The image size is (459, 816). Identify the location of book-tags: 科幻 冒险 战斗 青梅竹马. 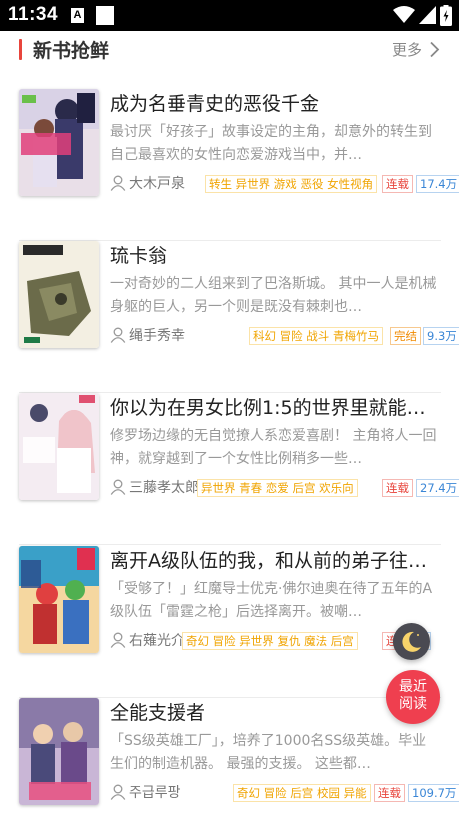
(316, 336).